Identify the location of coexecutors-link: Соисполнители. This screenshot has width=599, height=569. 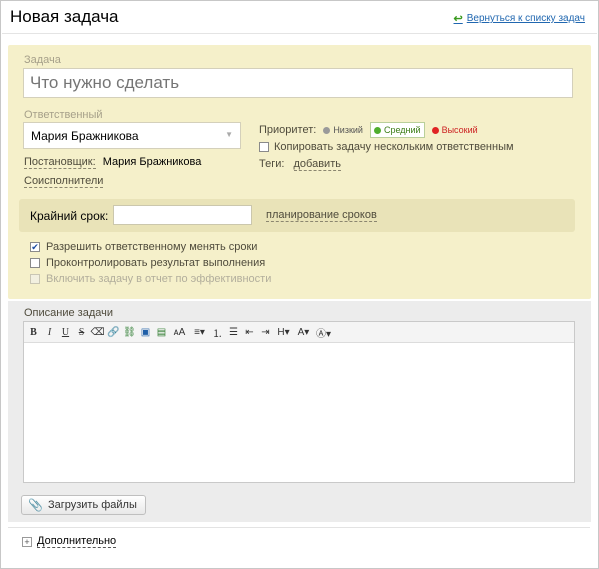
(64, 181).